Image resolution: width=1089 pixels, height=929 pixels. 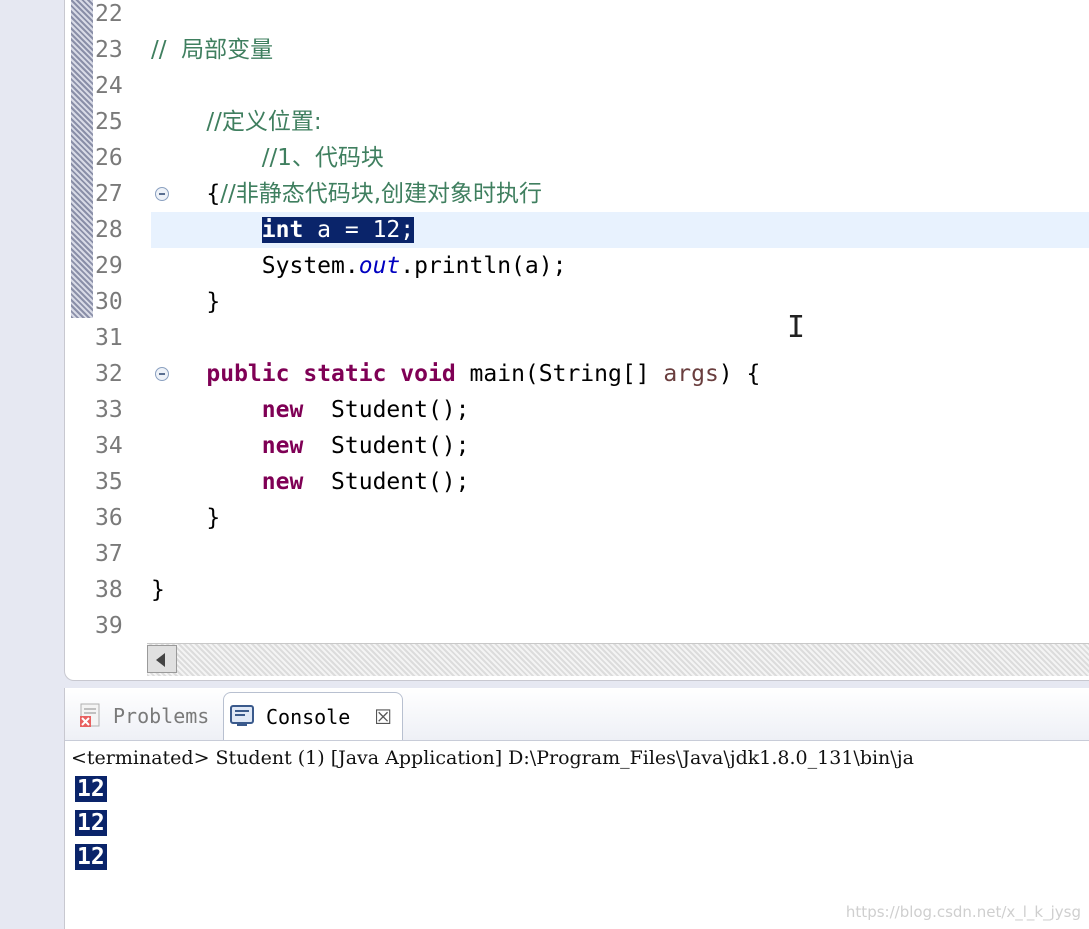 I want to click on line-number: 28, so click(x=109, y=230).